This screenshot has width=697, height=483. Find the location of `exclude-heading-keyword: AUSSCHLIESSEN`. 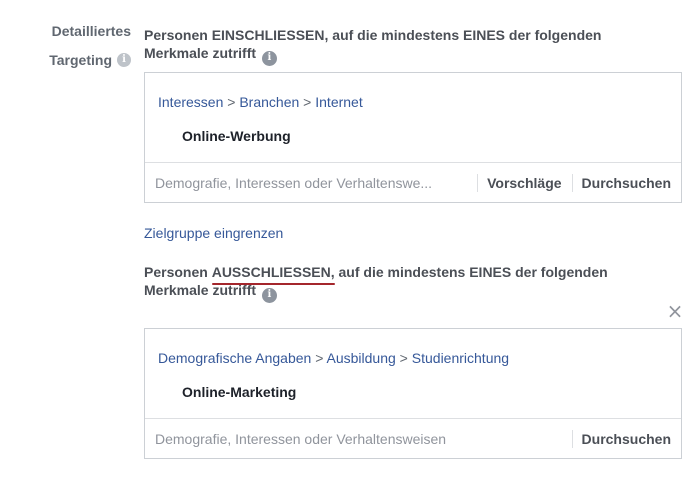

exclude-heading-keyword: AUSSCHLIESSEN is located at coordinates (273, 274).